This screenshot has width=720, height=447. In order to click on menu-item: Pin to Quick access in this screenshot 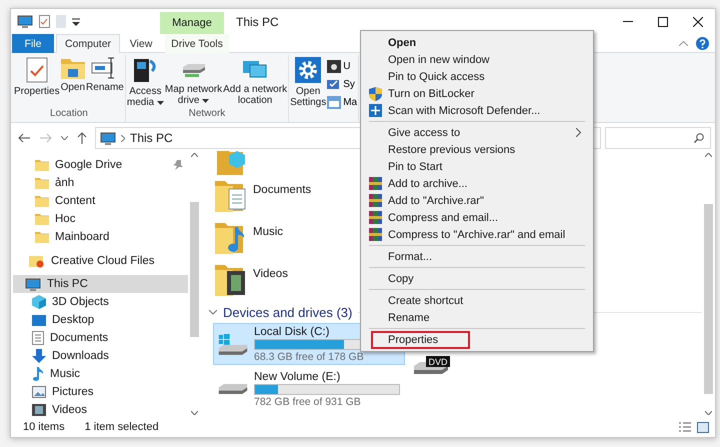, I will do `click(477, 76)`.